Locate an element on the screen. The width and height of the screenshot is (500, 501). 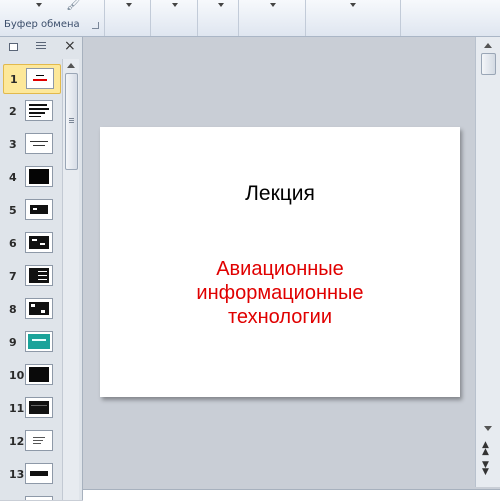
slide-thumbnail: 10 is located at coordinates (31, 375).